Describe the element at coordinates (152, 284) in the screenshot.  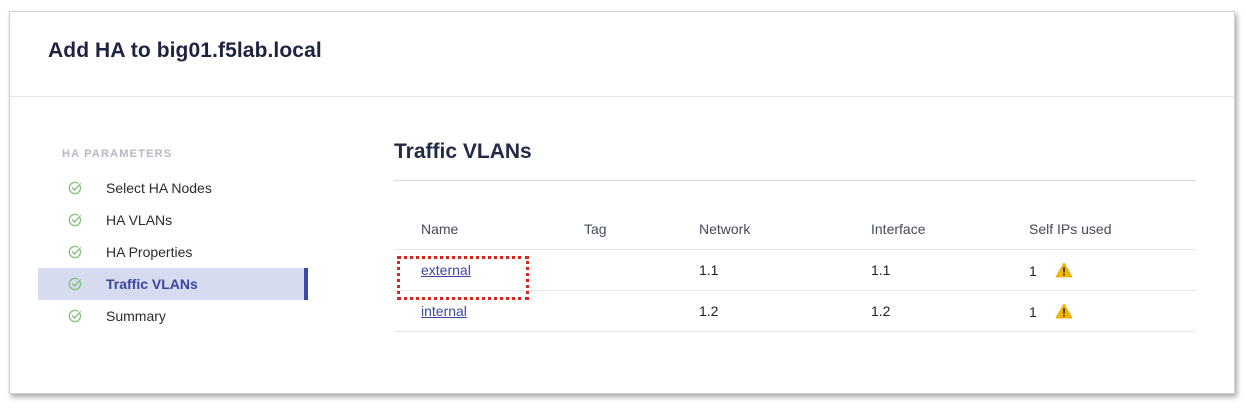
I see `step-label: Traffic VLANs` at that location.